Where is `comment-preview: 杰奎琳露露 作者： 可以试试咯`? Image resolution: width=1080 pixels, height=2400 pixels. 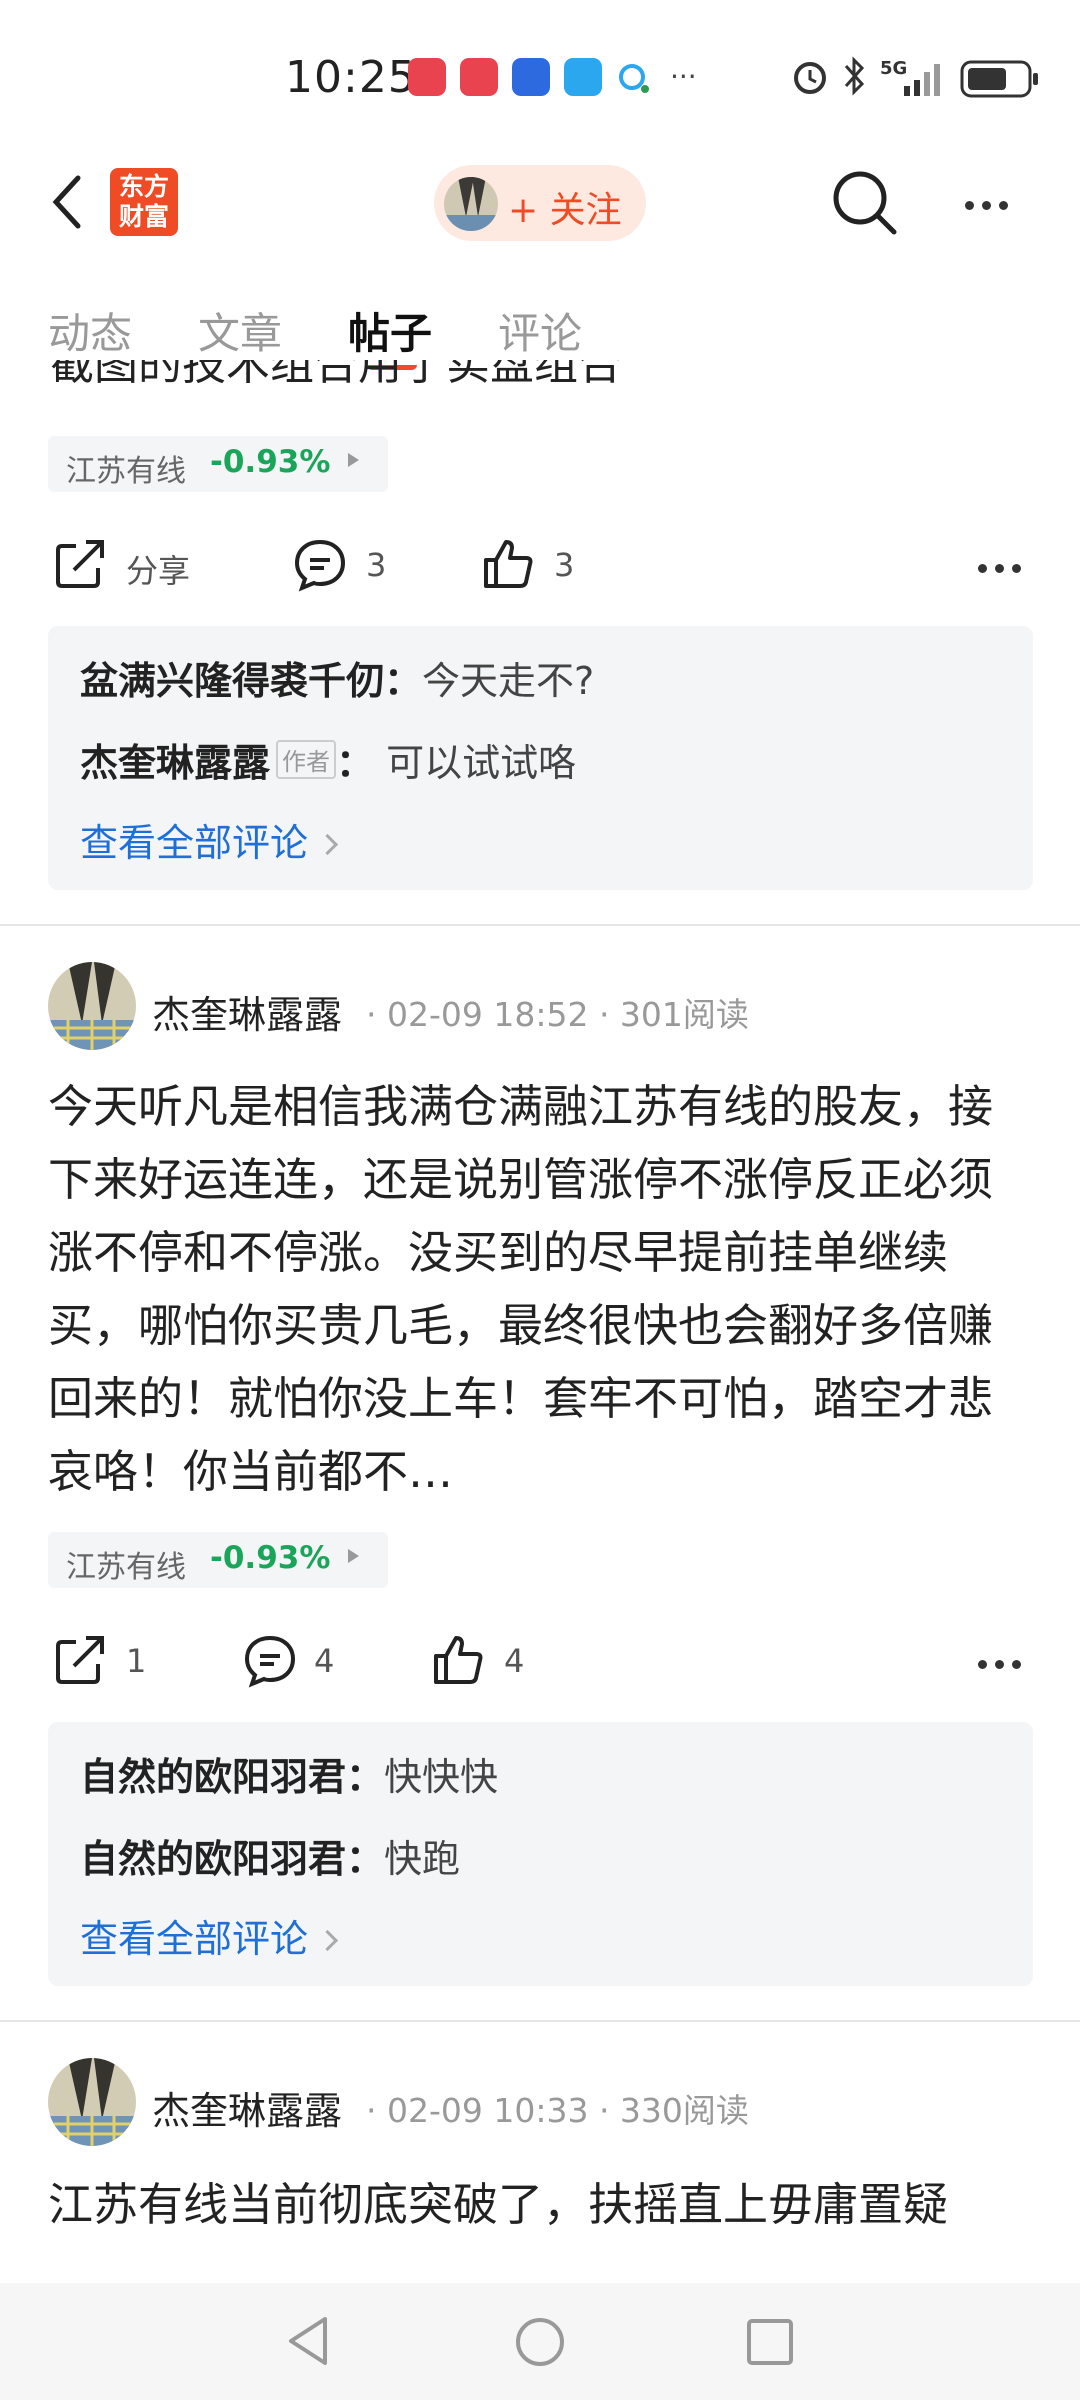 comment-preview: 杰奎琳露露 作者： 可以试试咯 is located at coordinates (328, 762).